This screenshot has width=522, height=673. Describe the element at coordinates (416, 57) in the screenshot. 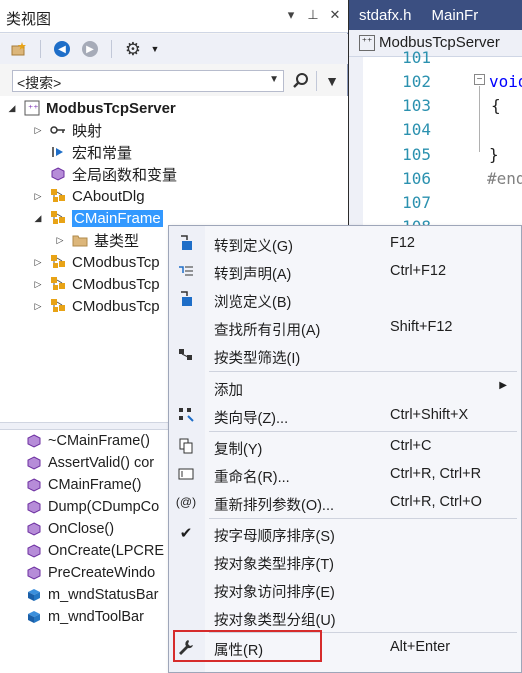

I see `line-number: 101` at that location.